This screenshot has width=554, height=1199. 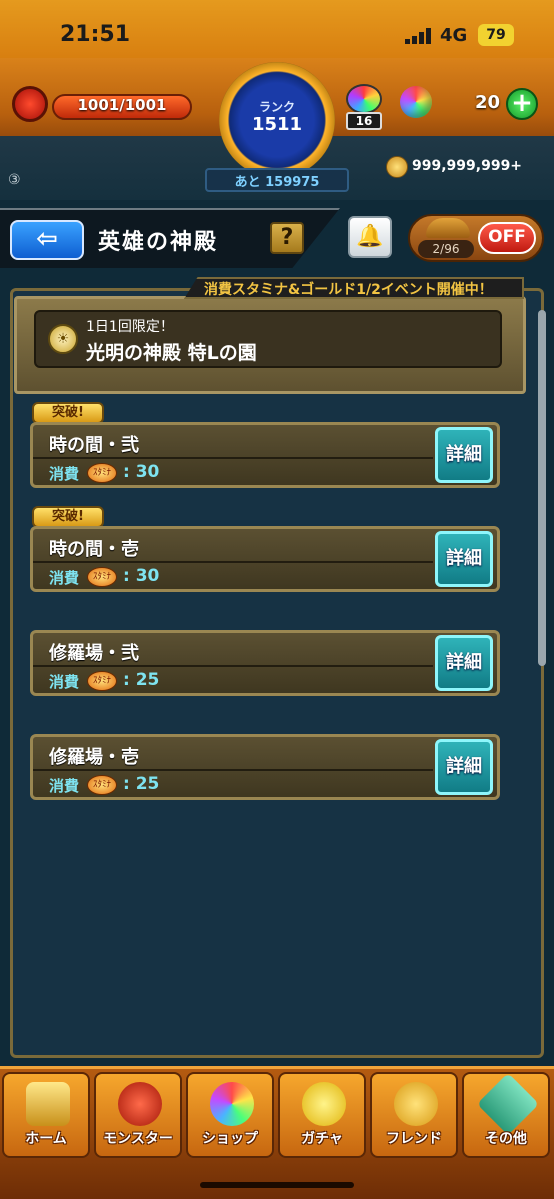 I want to click on back-button: ⇦, so click(x=47, y=240).